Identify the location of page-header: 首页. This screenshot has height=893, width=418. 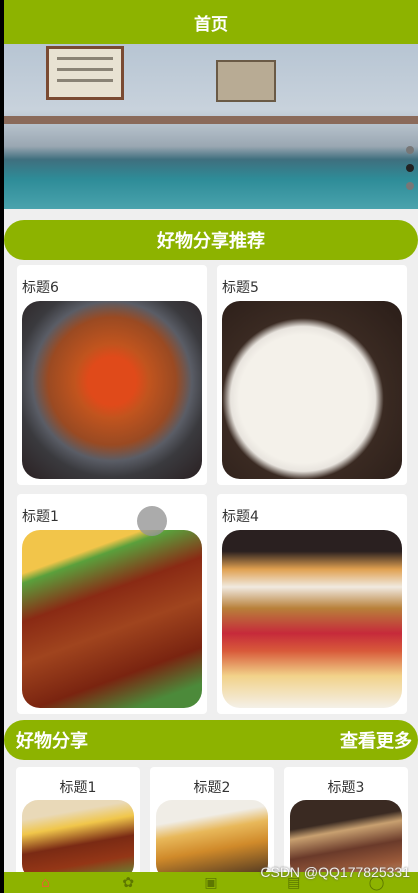
(211, 22).